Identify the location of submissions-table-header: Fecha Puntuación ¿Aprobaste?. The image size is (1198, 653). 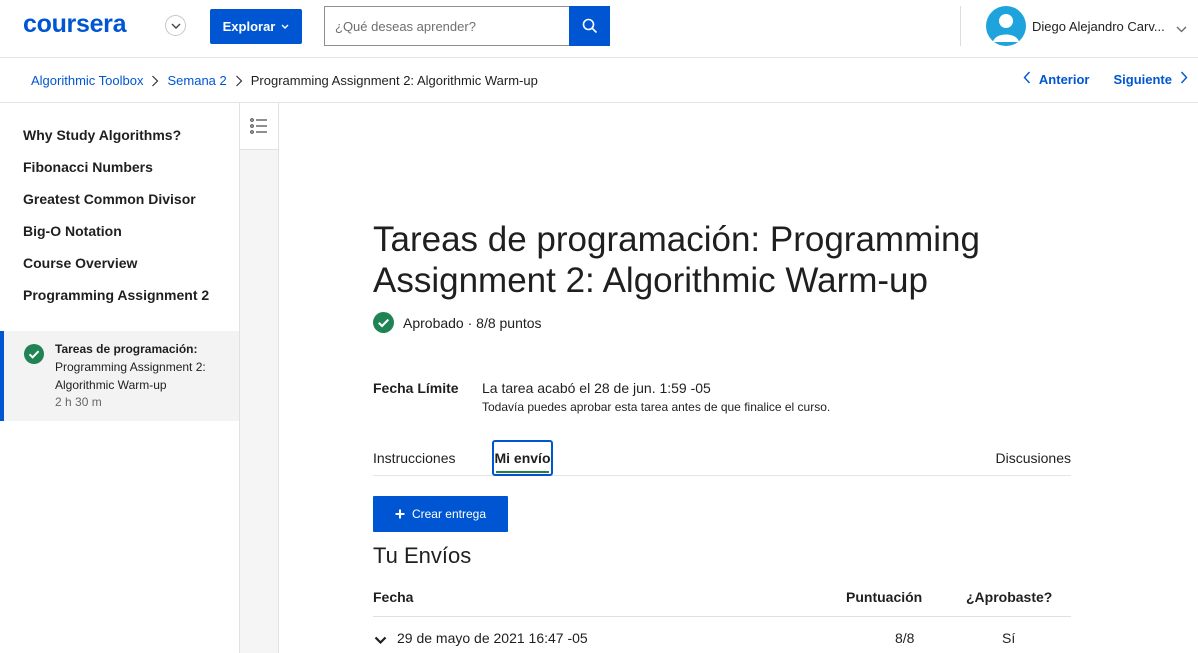
(722, 600).